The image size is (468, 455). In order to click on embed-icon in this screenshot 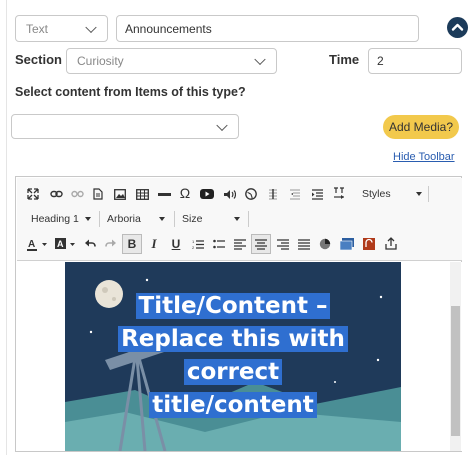, I will do `click(369, 244)`.